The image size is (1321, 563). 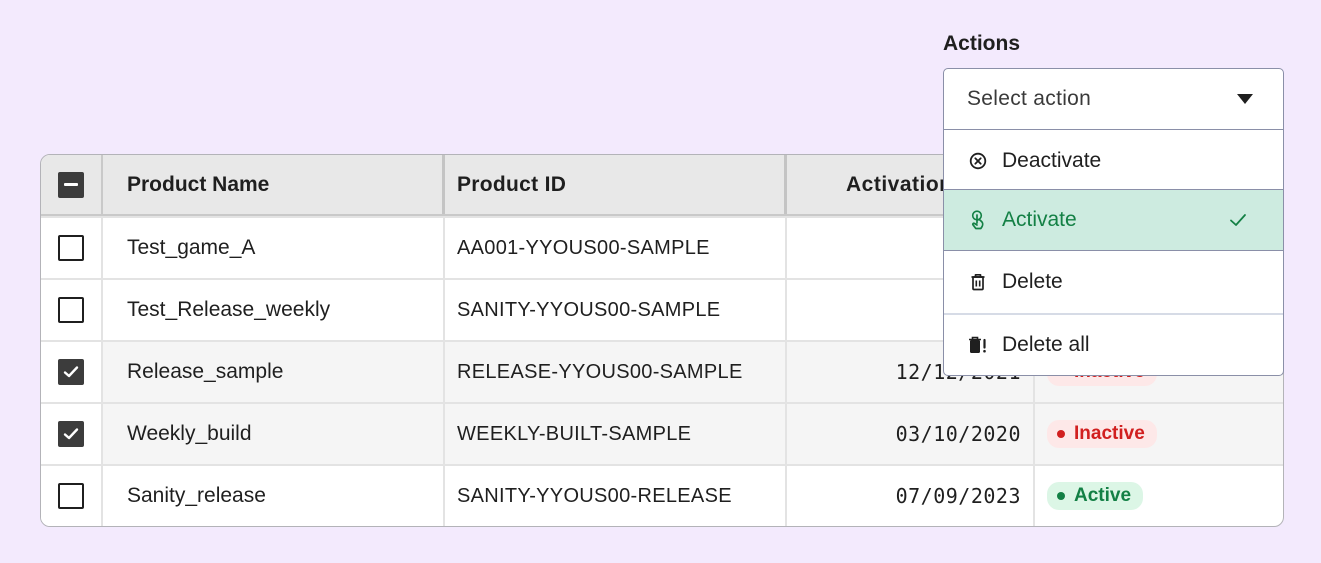 I want to click on select-all-checkbox, so click(x=71, y=184).